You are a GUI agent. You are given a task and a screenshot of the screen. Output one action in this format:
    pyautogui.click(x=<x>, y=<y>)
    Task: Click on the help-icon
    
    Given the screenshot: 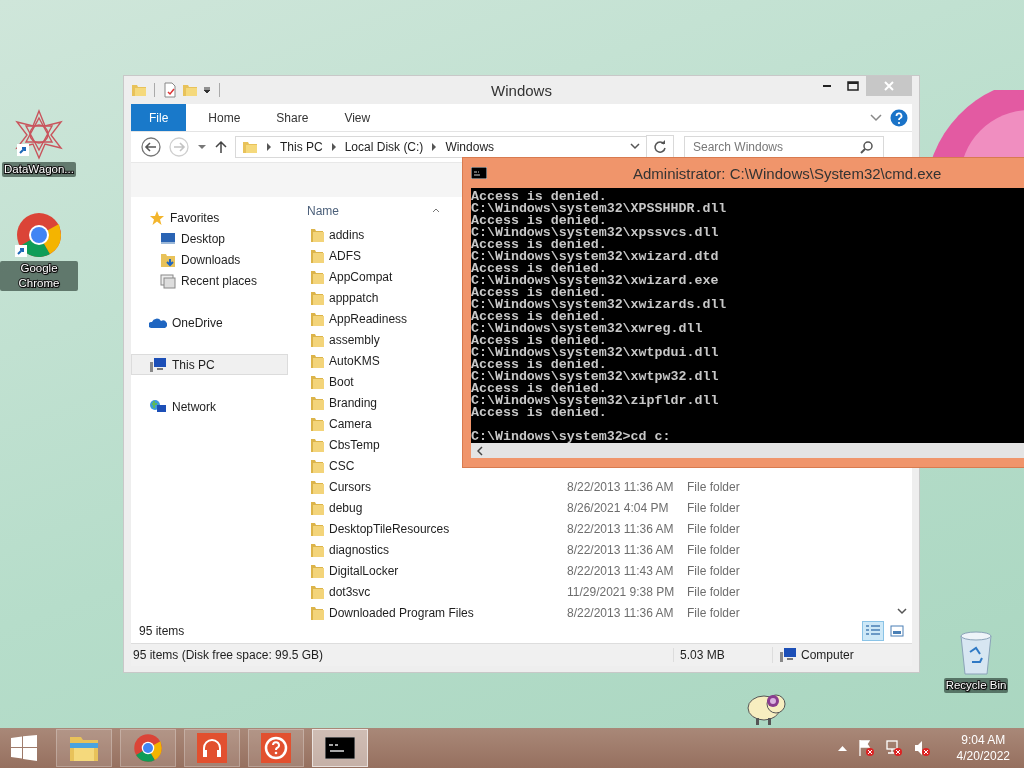 What is the action you would take?
    pyautogui.click(x=899, y=117)
    